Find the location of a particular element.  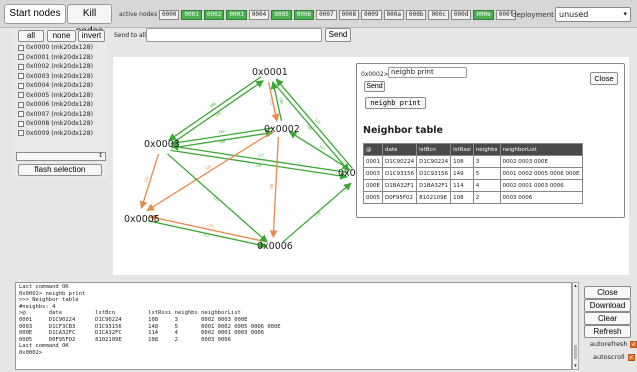

active-node-chip: 0006 is located at coordinates (304, 15).